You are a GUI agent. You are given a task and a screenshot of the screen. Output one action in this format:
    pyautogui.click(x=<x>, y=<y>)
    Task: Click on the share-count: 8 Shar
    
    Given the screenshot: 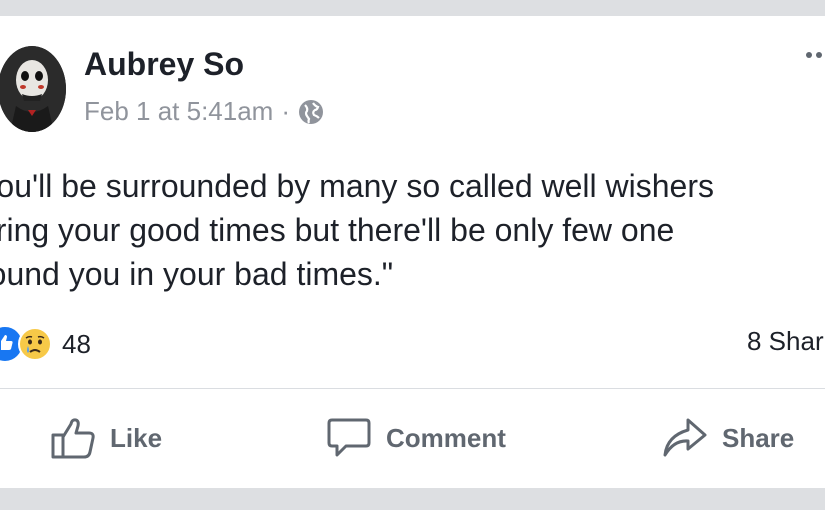 What is the action you would take?
    pyautogui.click(x=785, y=341)
    